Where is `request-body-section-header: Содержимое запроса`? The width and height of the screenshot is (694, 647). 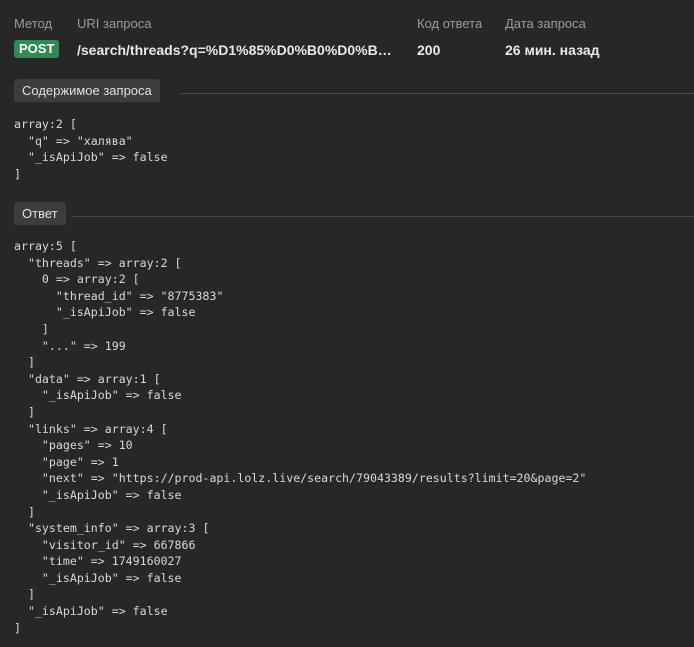 request-body-section-header: Содержимое запроса is located at coordinates (354, 91).